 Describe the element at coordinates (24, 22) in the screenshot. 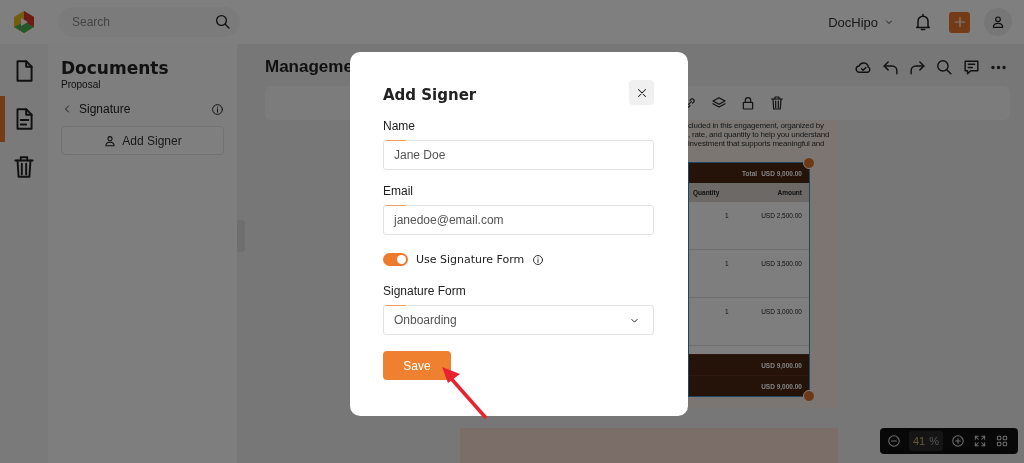

I see `app-logo` at that location.